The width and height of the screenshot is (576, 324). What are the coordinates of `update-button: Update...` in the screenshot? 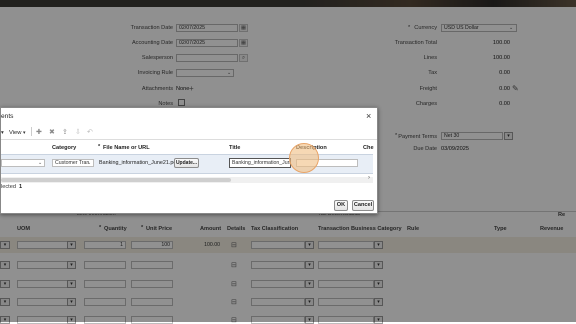 It's located at (186, 163).